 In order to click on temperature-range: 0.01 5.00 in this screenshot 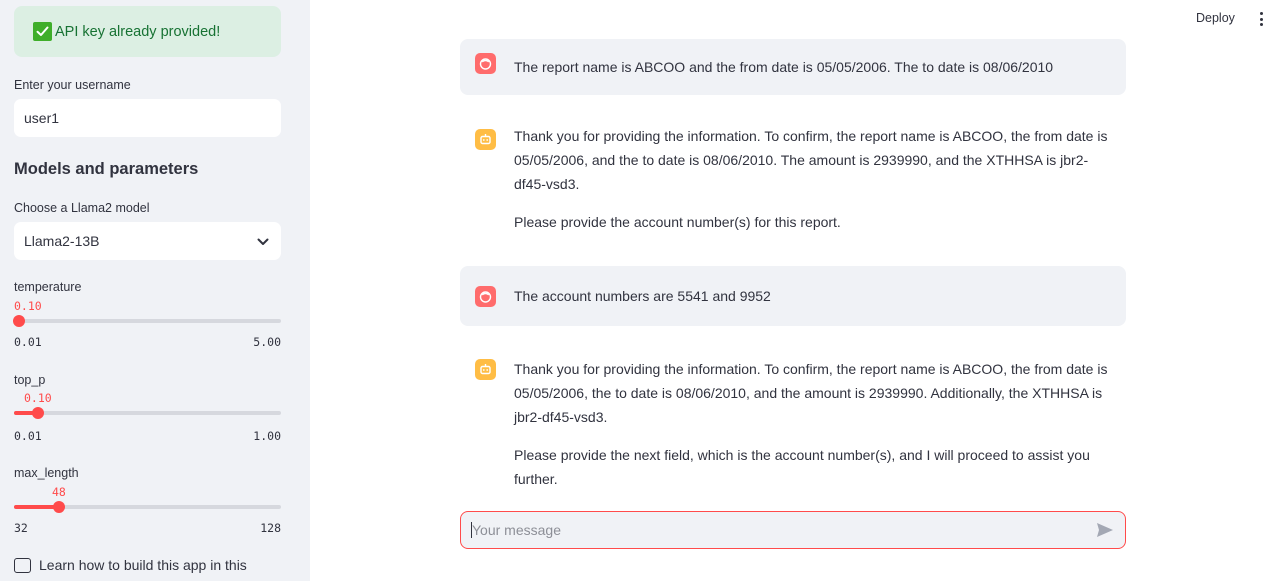, I will do `click(147, 342)`.